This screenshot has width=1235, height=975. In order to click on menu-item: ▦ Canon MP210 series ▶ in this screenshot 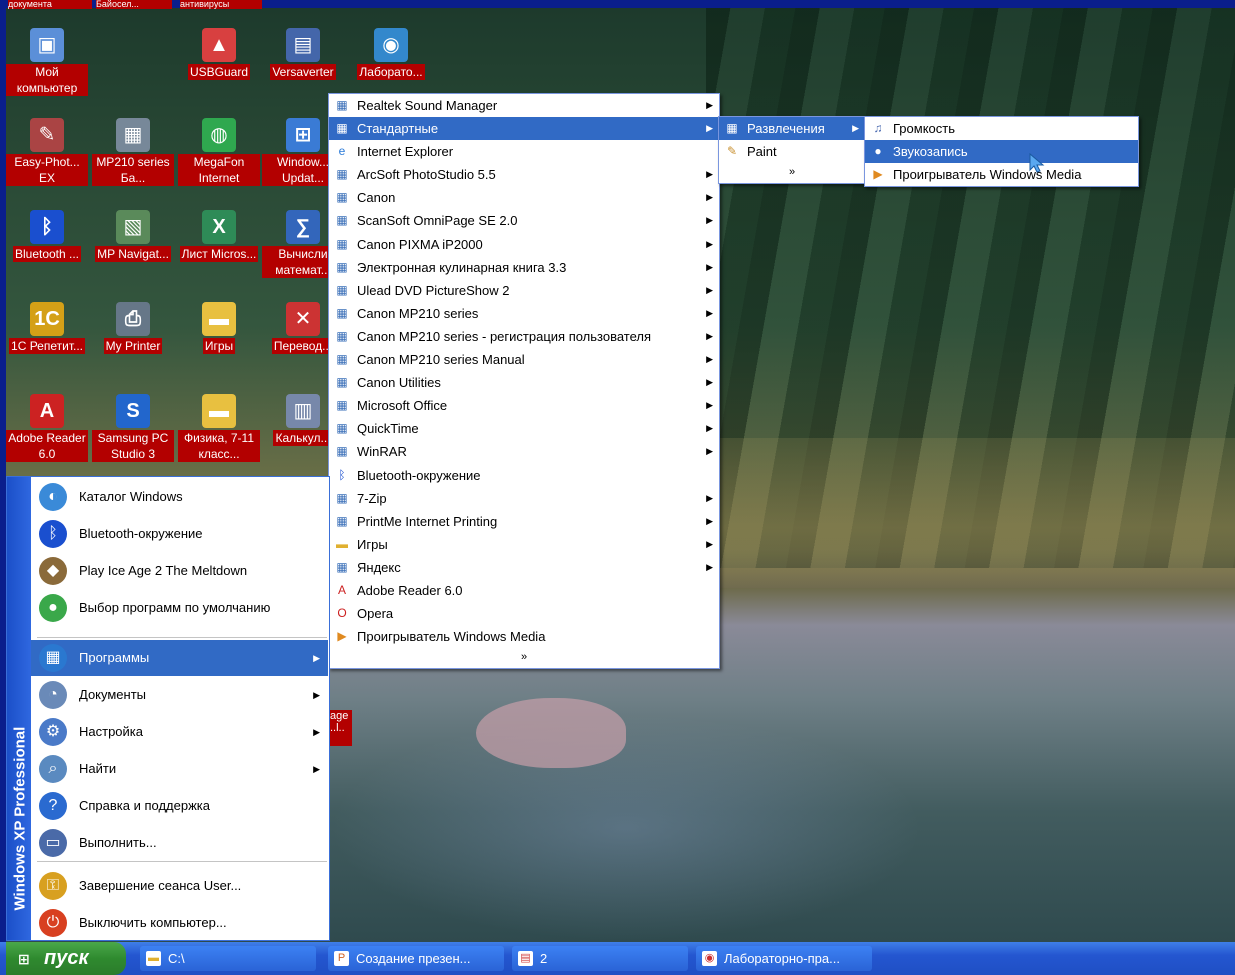, I will do `click(524, 313)`.